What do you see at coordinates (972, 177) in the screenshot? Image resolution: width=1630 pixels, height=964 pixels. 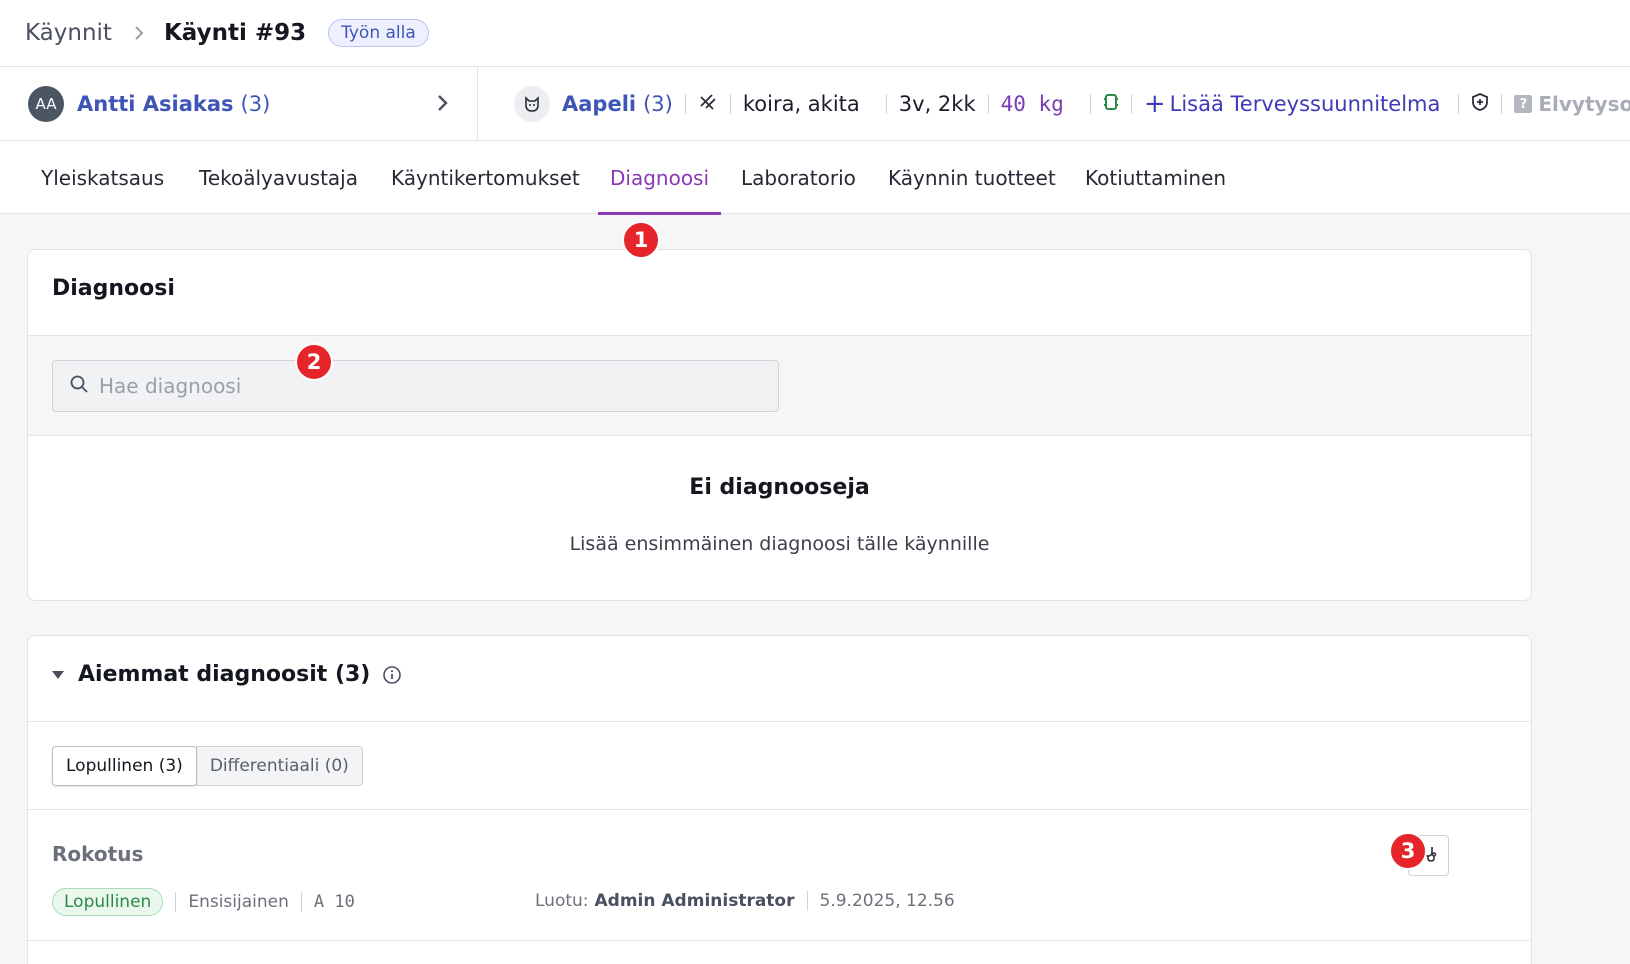 I see `tab-visit-products: Käynnin tuotteet` at bounding box center [972, 177].